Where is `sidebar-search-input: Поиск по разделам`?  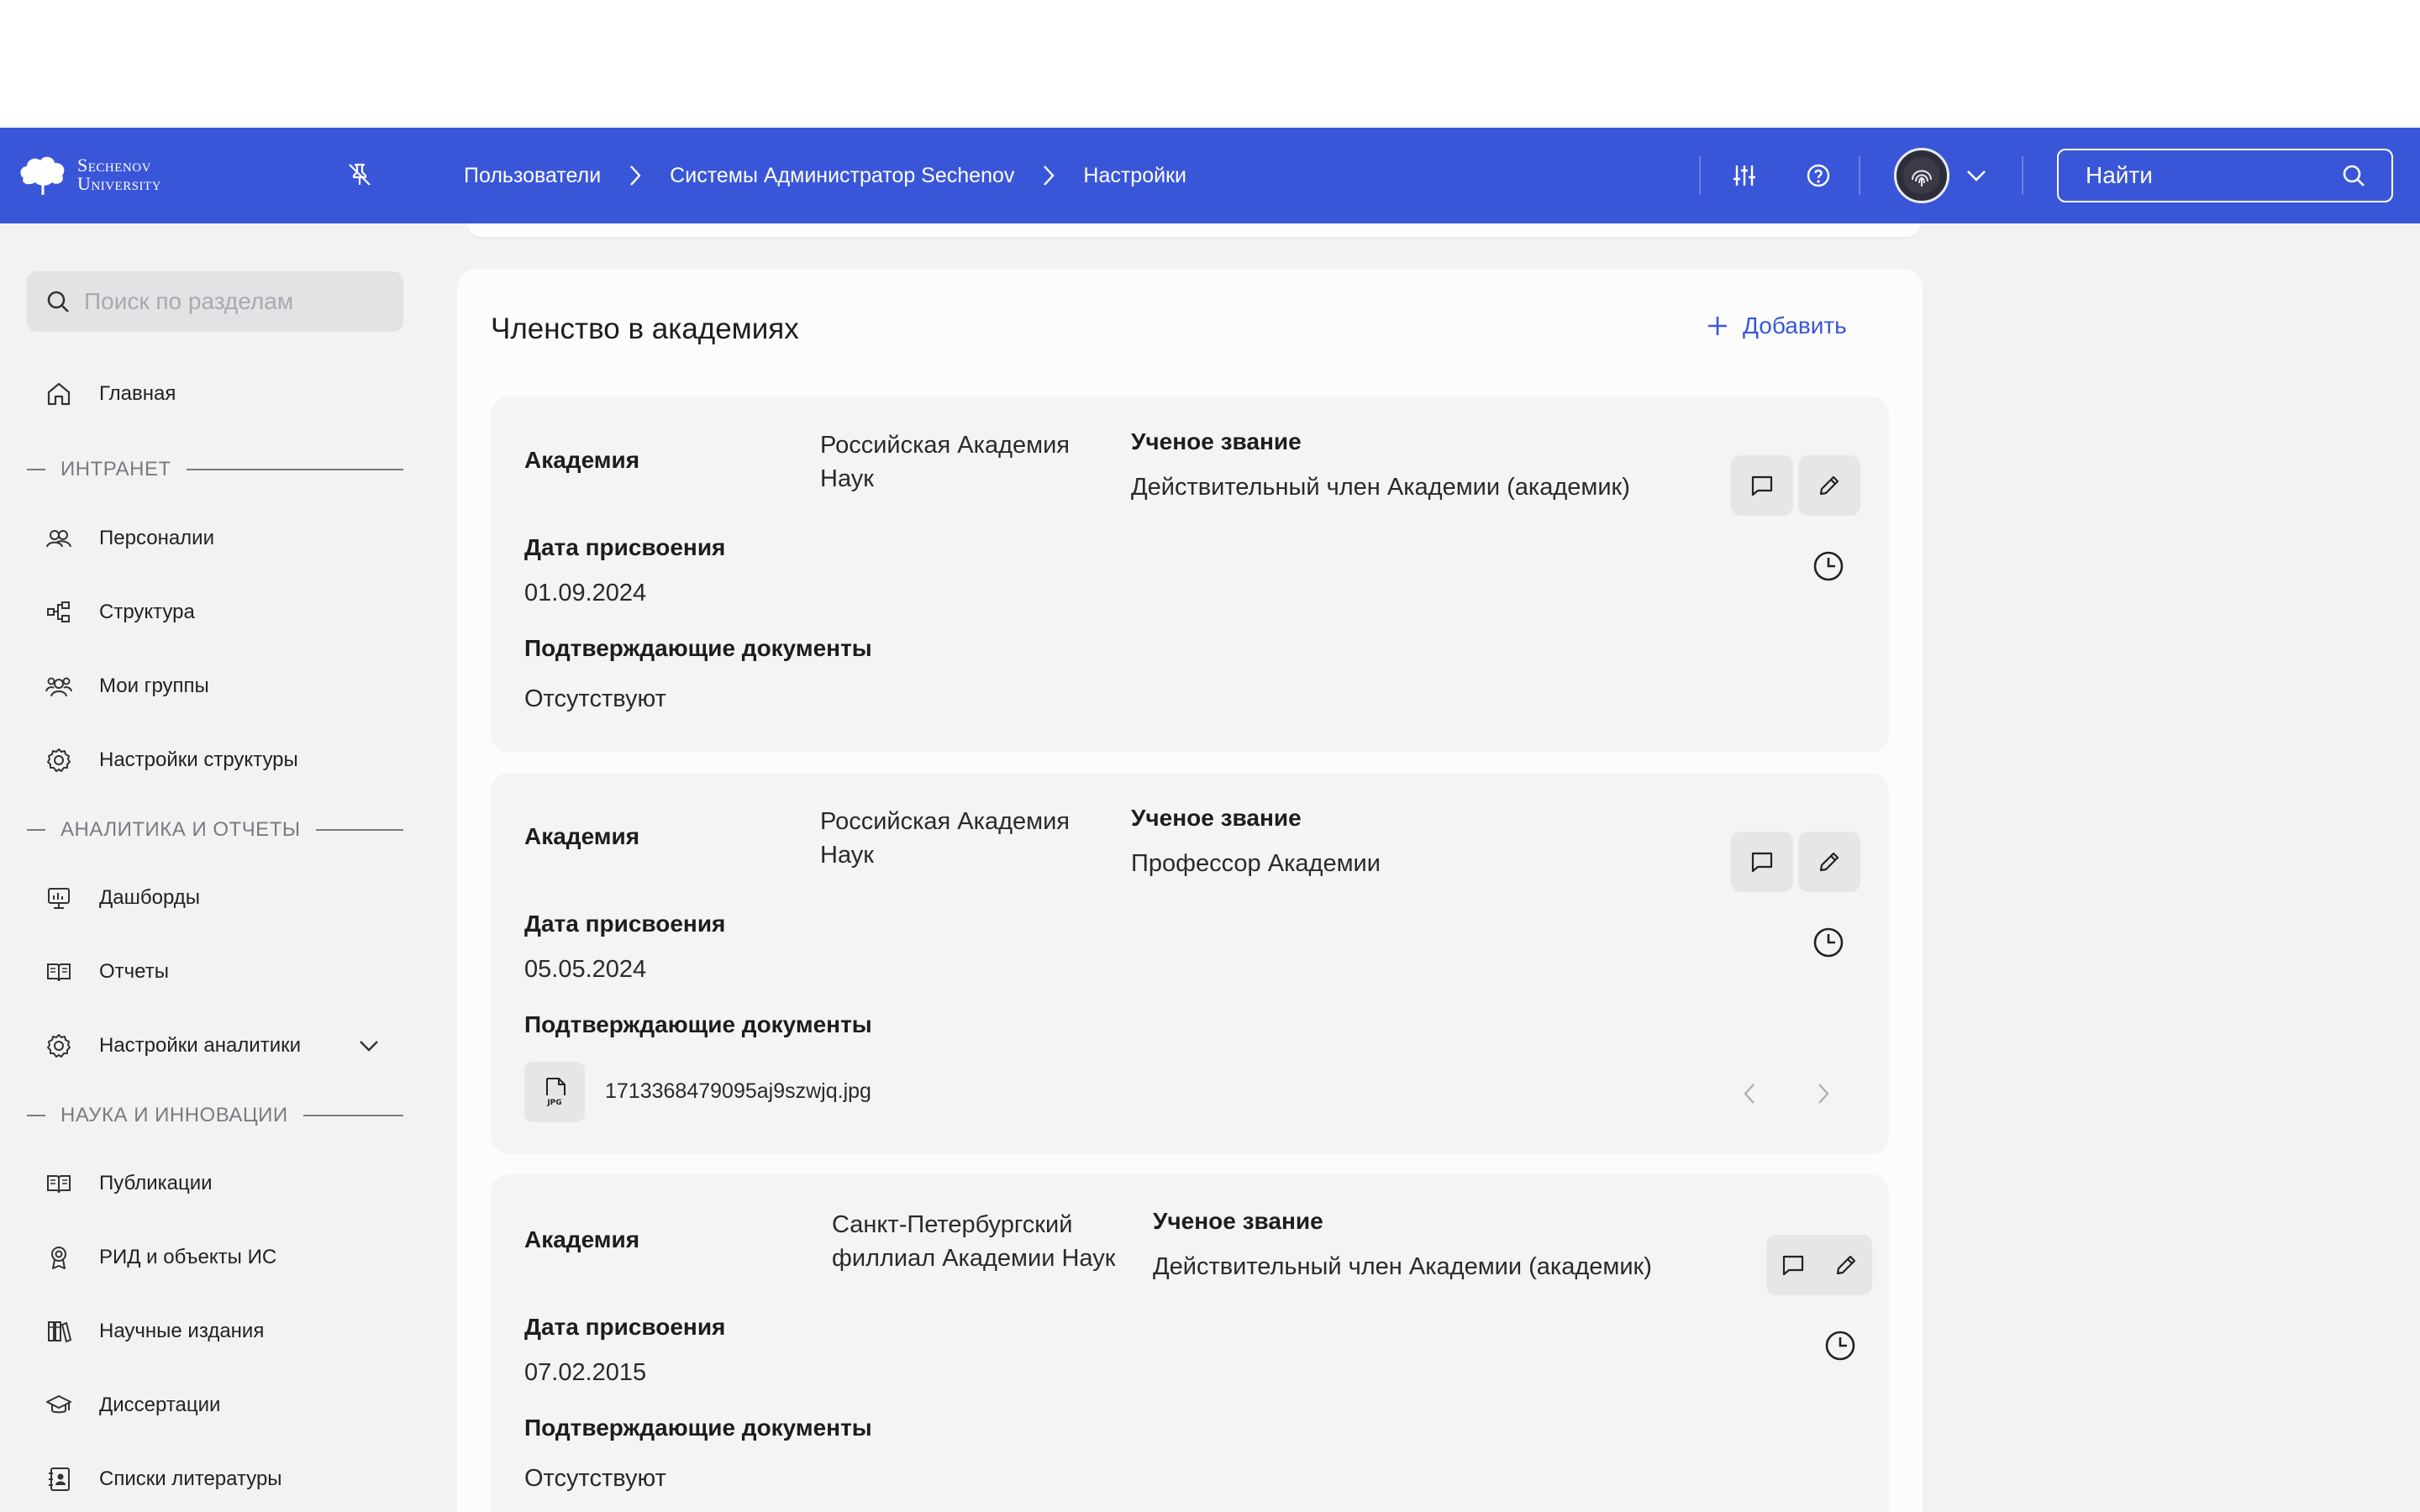
sidebar-search-input: Поиск по разделам is located at coordinates (215, 301).